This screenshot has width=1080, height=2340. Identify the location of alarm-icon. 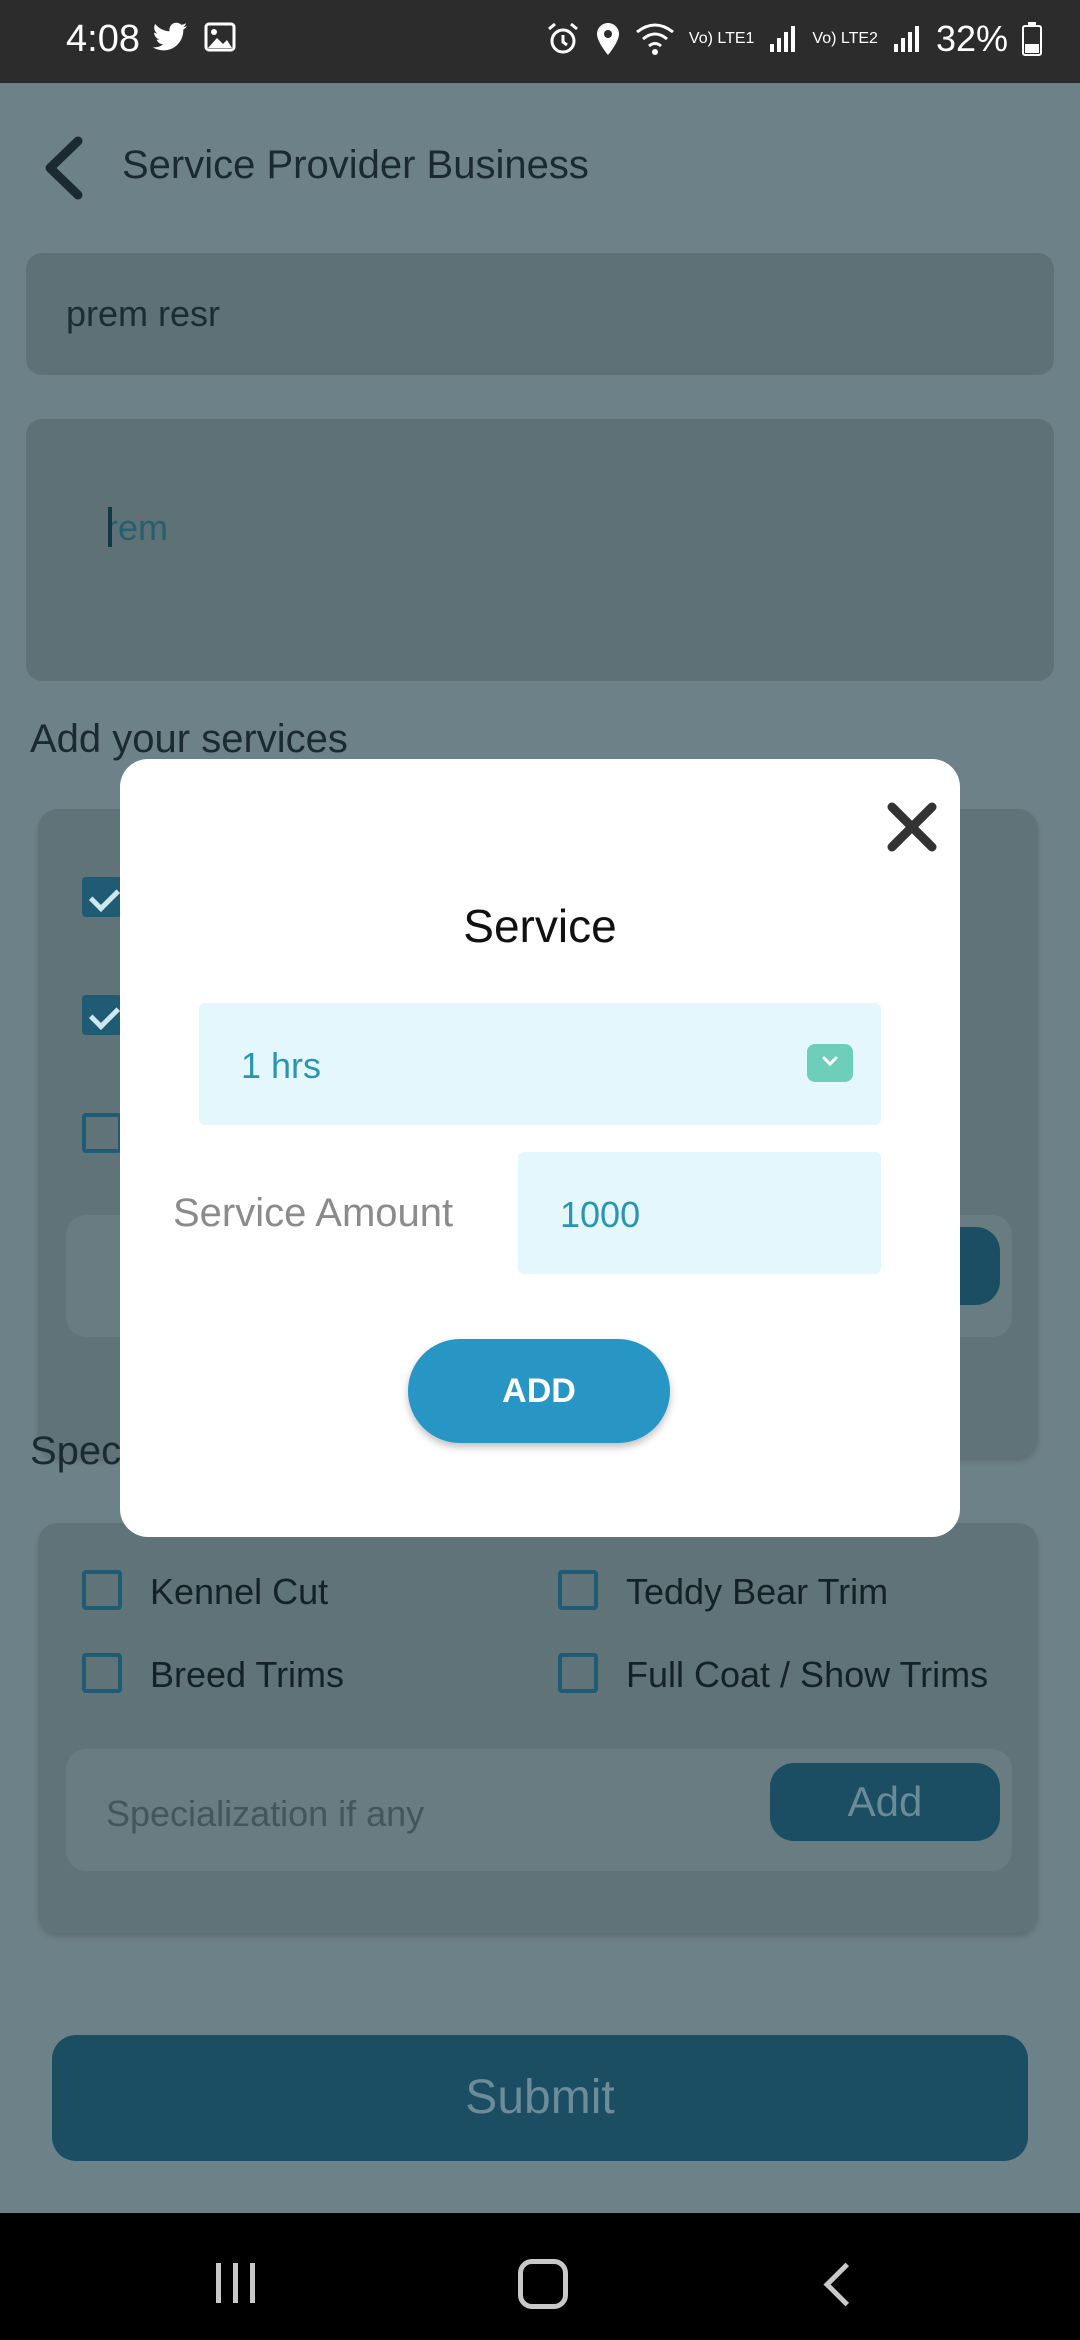
(562, 38).